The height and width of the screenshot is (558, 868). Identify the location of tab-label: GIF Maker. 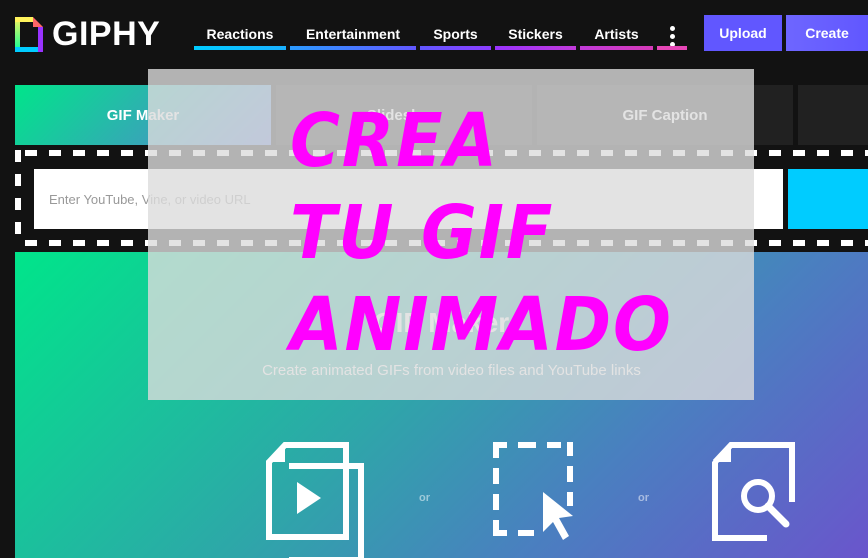
(143, 115).